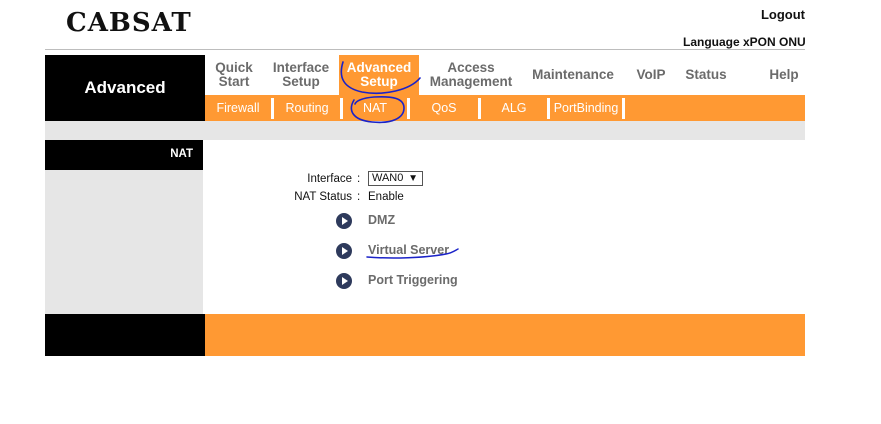 The height and width of the screenshot is (424, 881). What do you see at coordinates (425, 130) in the screenshot?
I see `separator-band` at bounding box center [425, 130].